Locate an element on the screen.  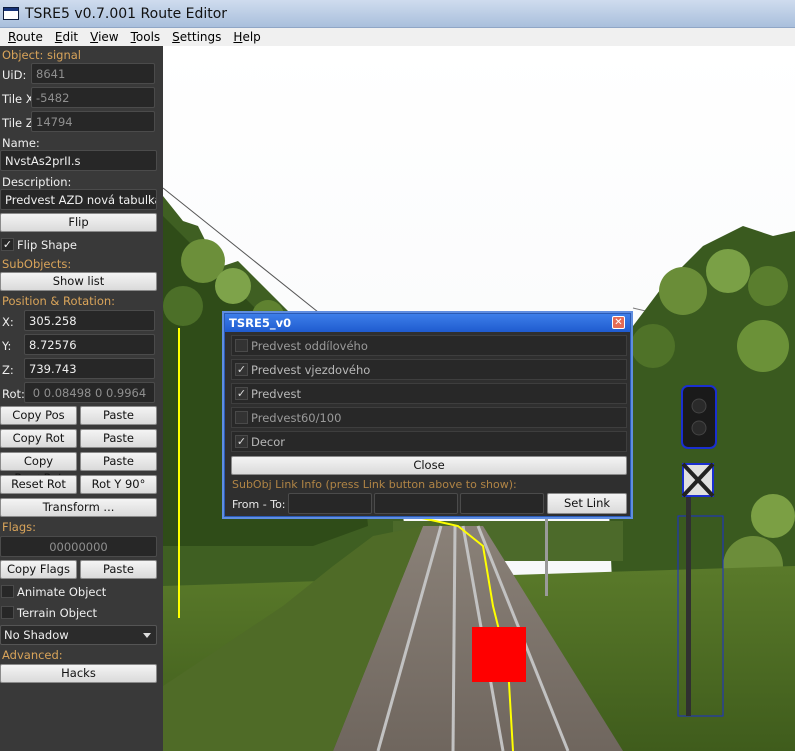
flip-button: Flip is located at coordinates (78, 222).